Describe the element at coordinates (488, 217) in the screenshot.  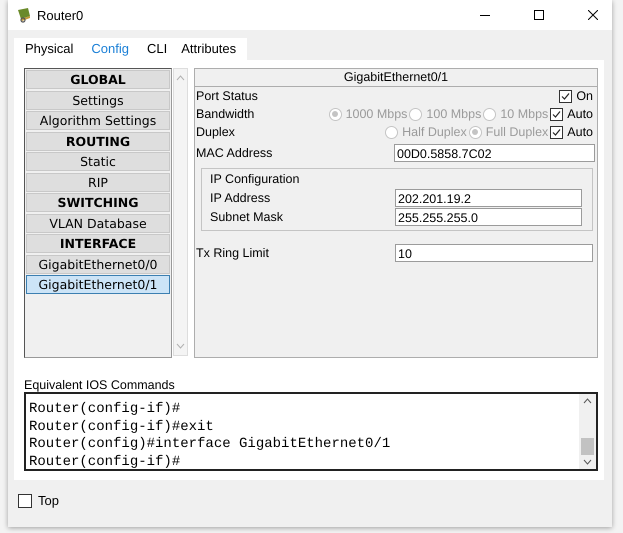
I see `input-field: 255.255.255.0` at that location.